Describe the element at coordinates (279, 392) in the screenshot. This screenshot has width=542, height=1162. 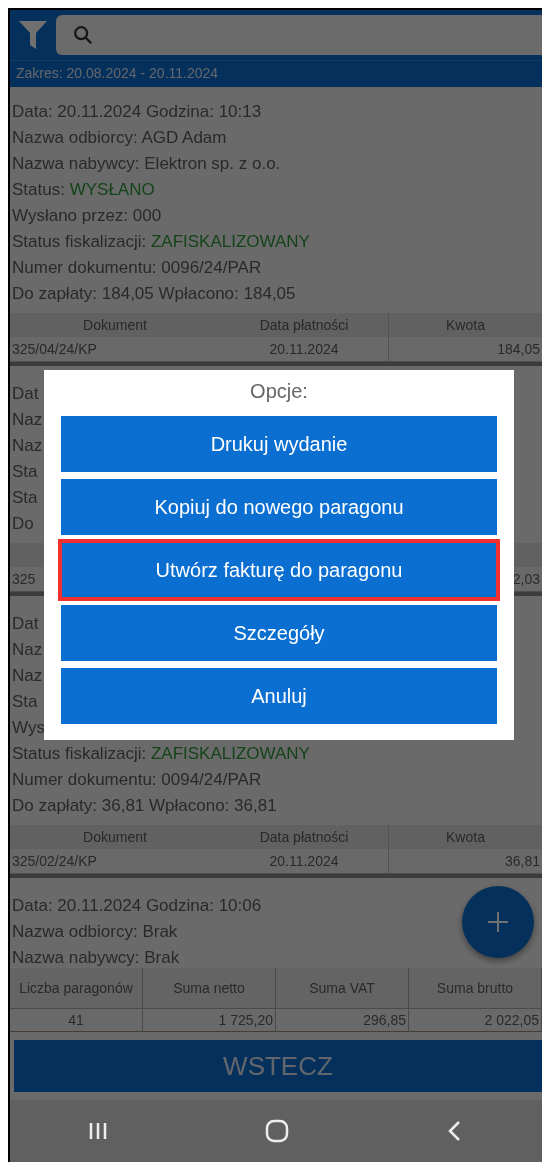
I see `dialog-title: Opcje:` at that location.